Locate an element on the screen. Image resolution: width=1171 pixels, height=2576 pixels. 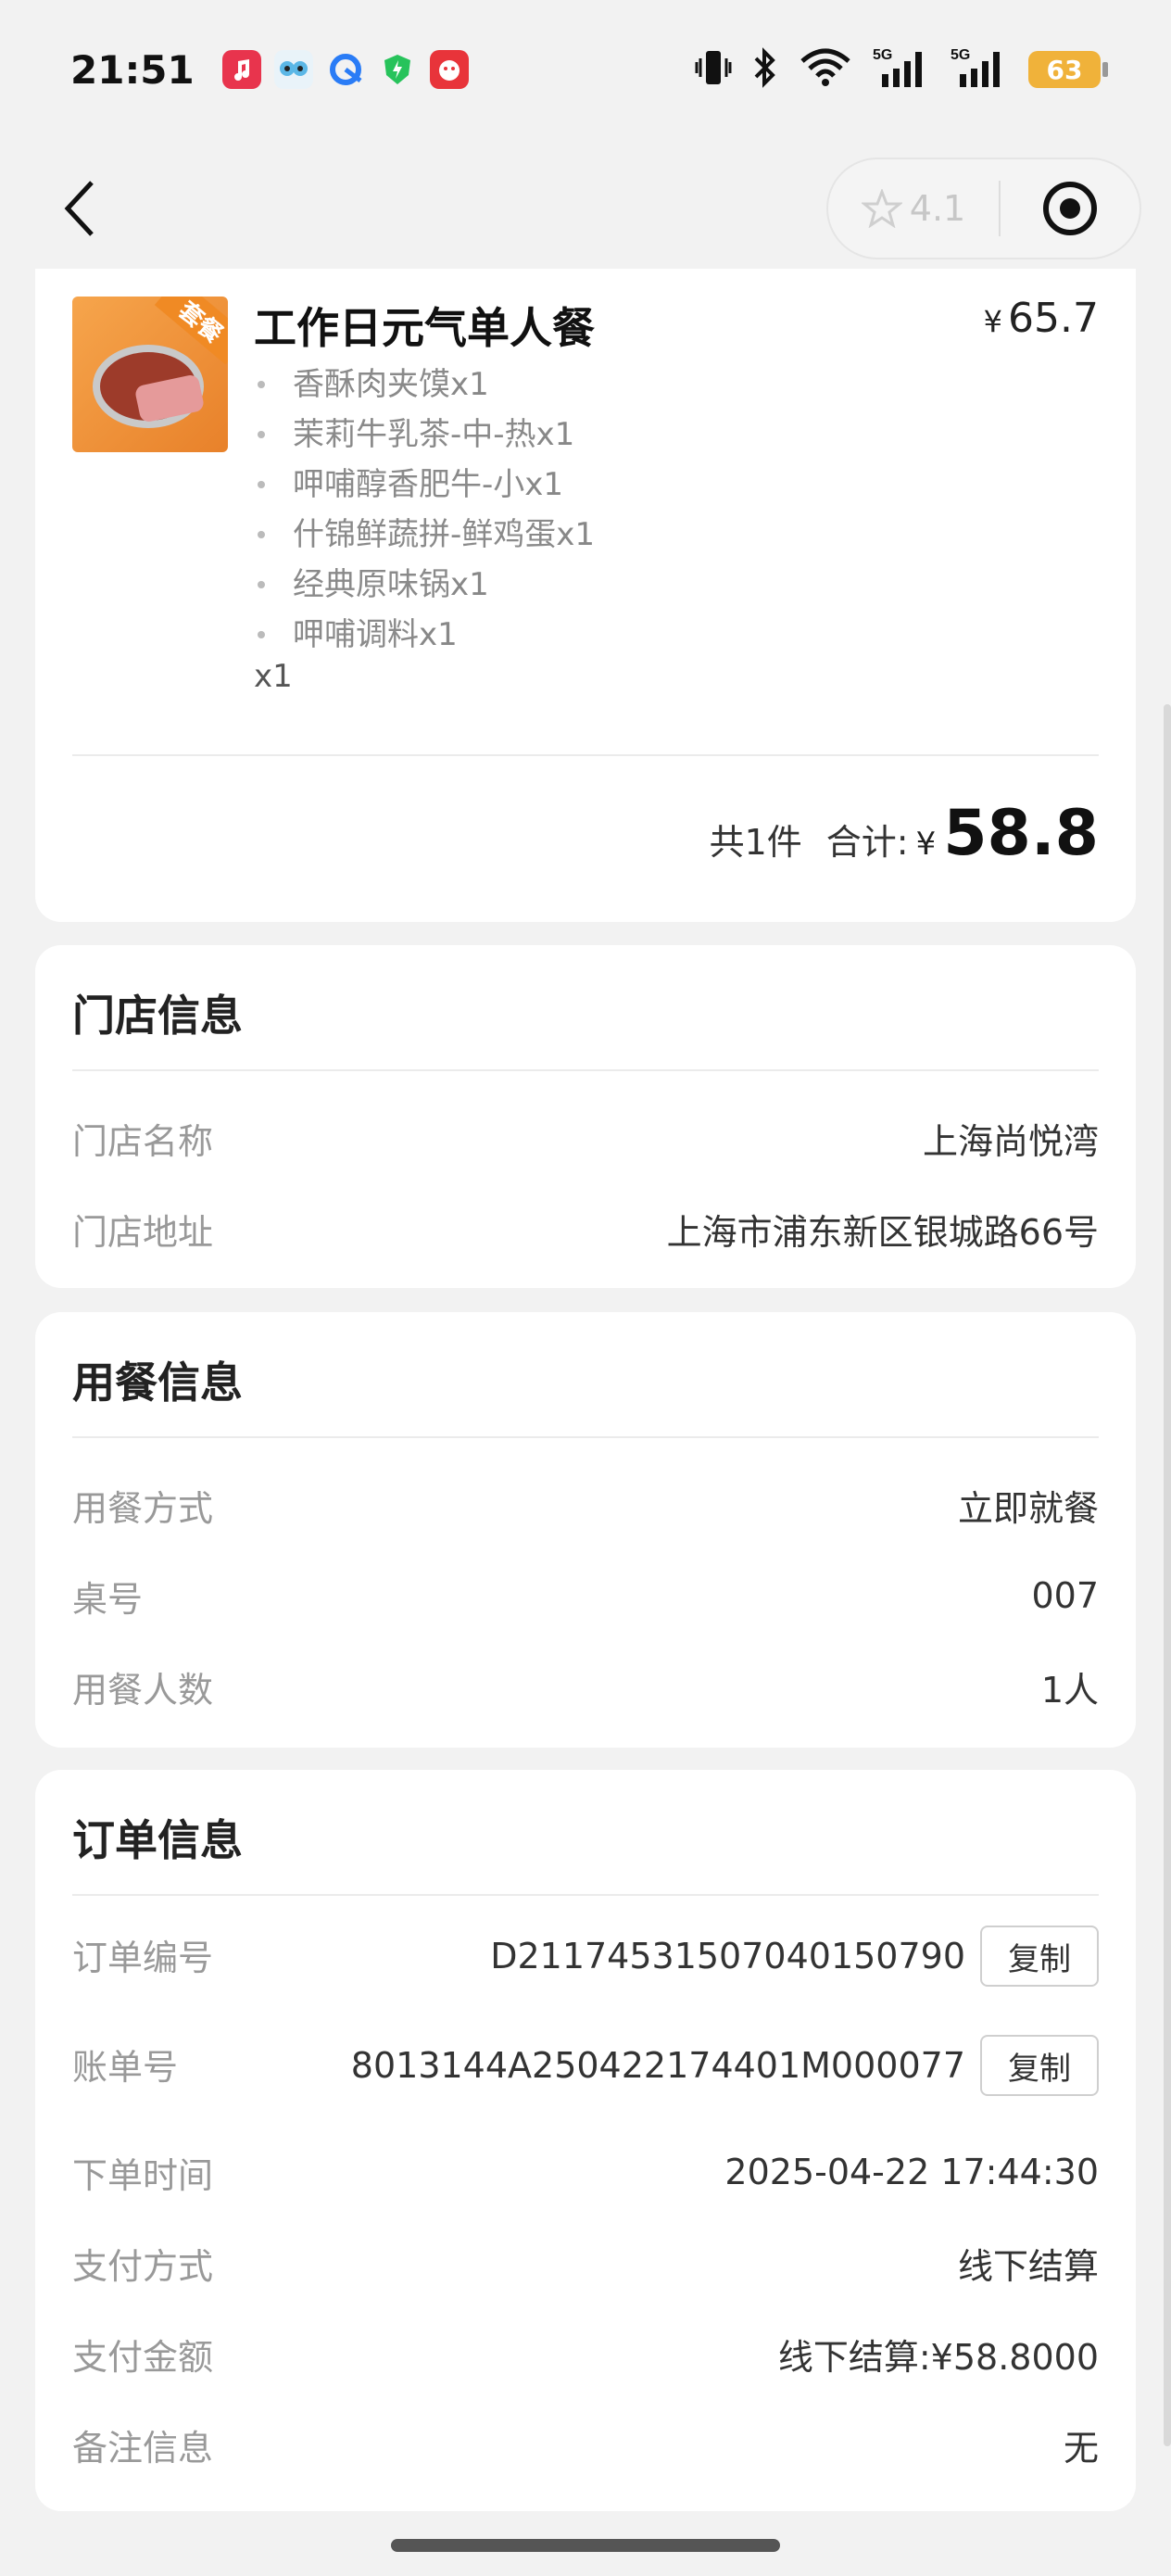
bill-number: 8013144A250422174401M000077 is located at coordinates (658, 2065).